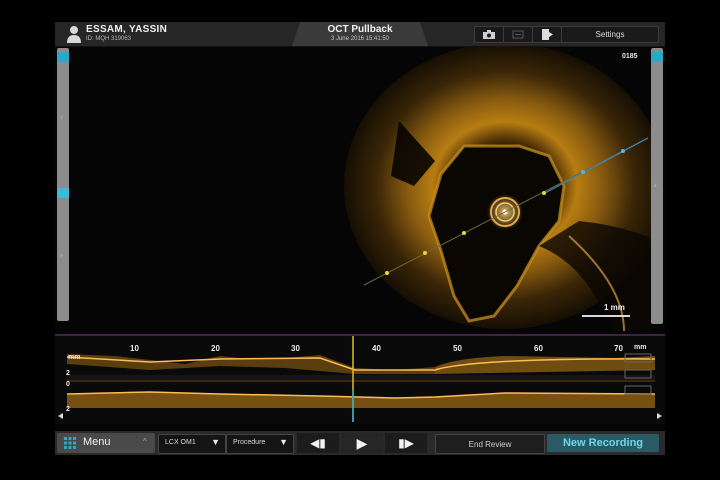 The height and width of the screenshot is (480, 720). What do you see at coordinates (638, 390) in the screenshot?
I see `play-control` at bounding box center [638, 390].